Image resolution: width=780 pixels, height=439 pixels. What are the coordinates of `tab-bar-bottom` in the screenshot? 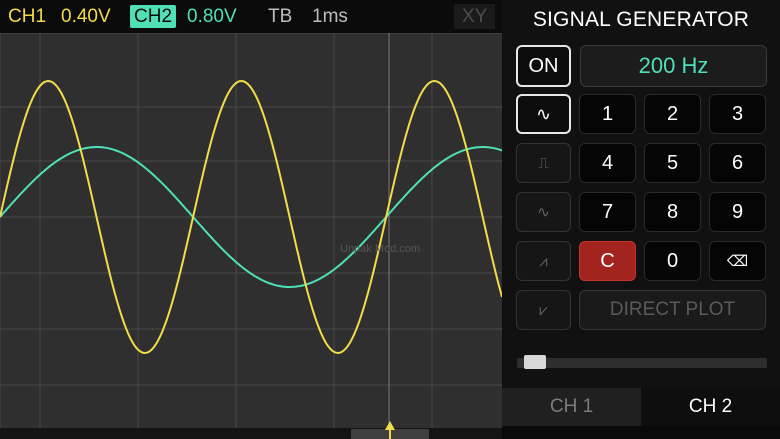 It's located at (641, 432).